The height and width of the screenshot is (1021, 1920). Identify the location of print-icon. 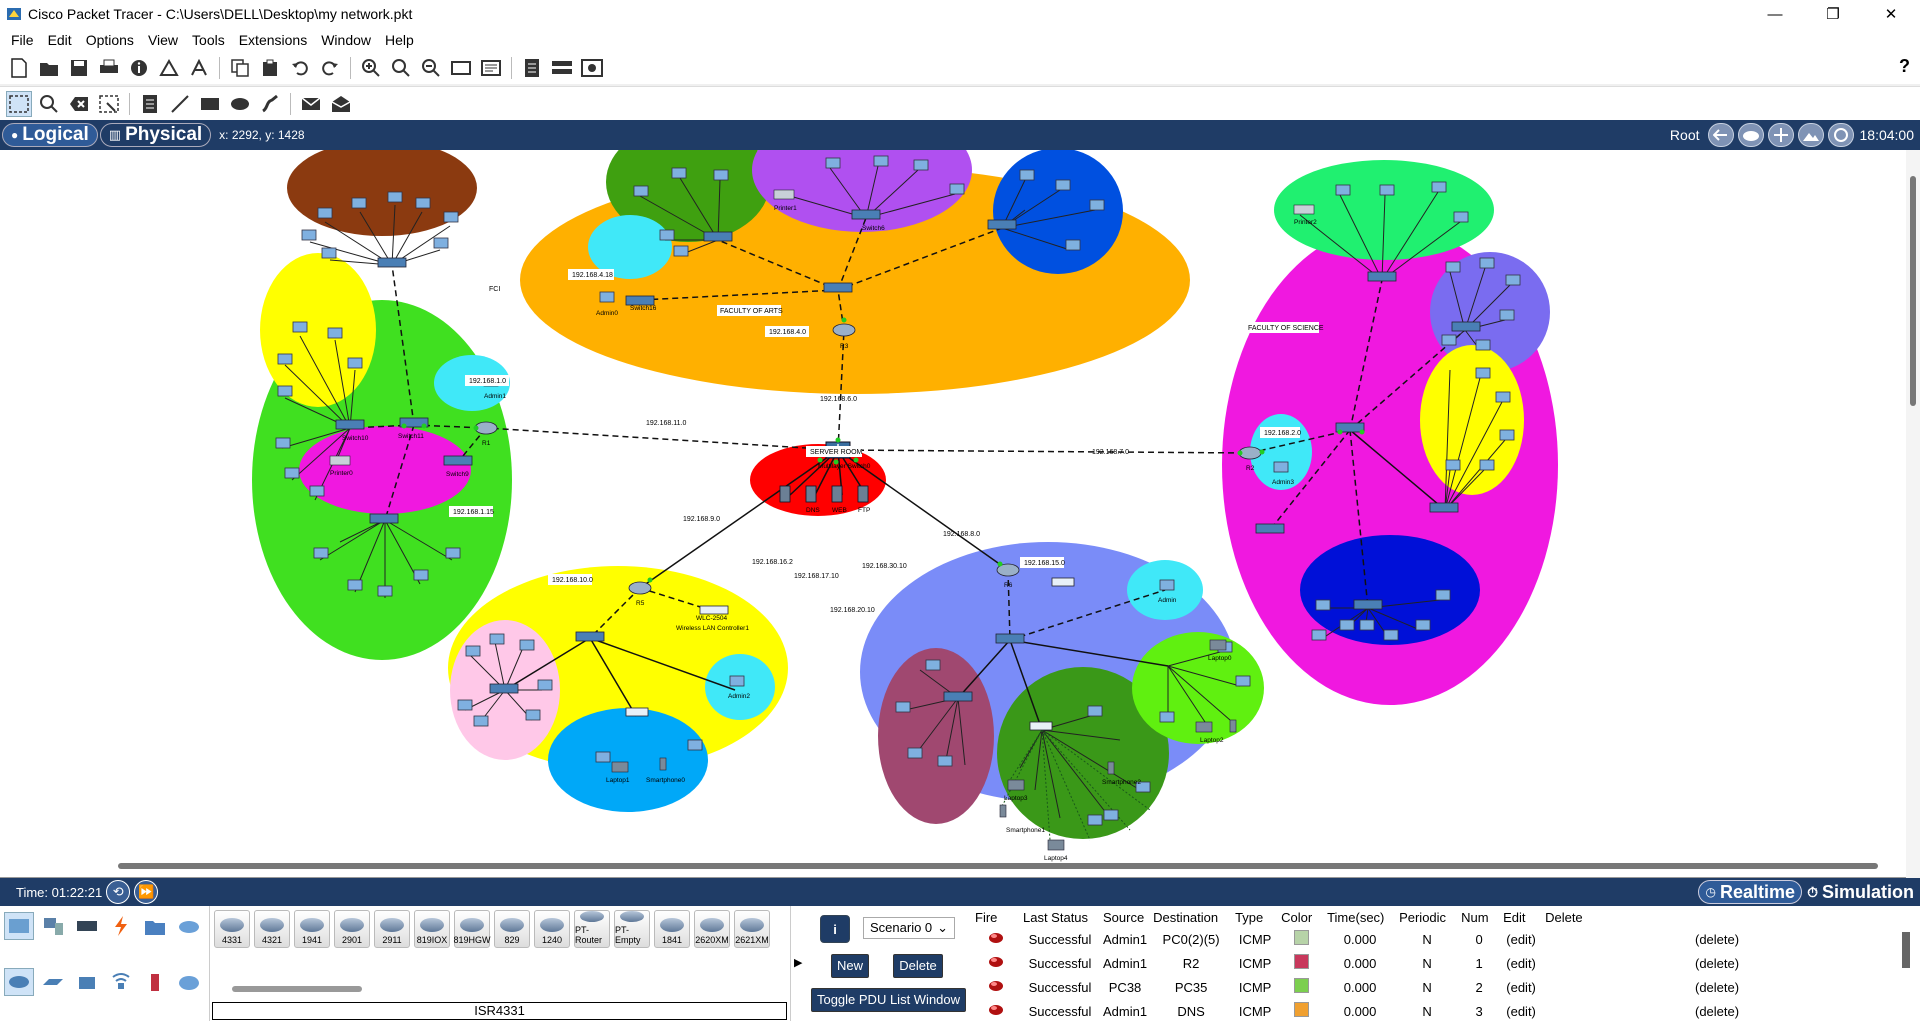
(109, 68).